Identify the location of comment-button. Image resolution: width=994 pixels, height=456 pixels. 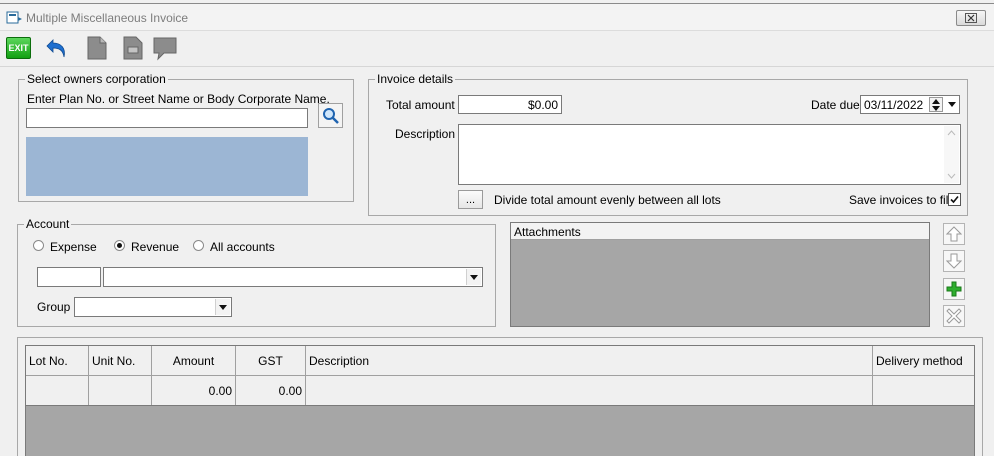
(165, 48).